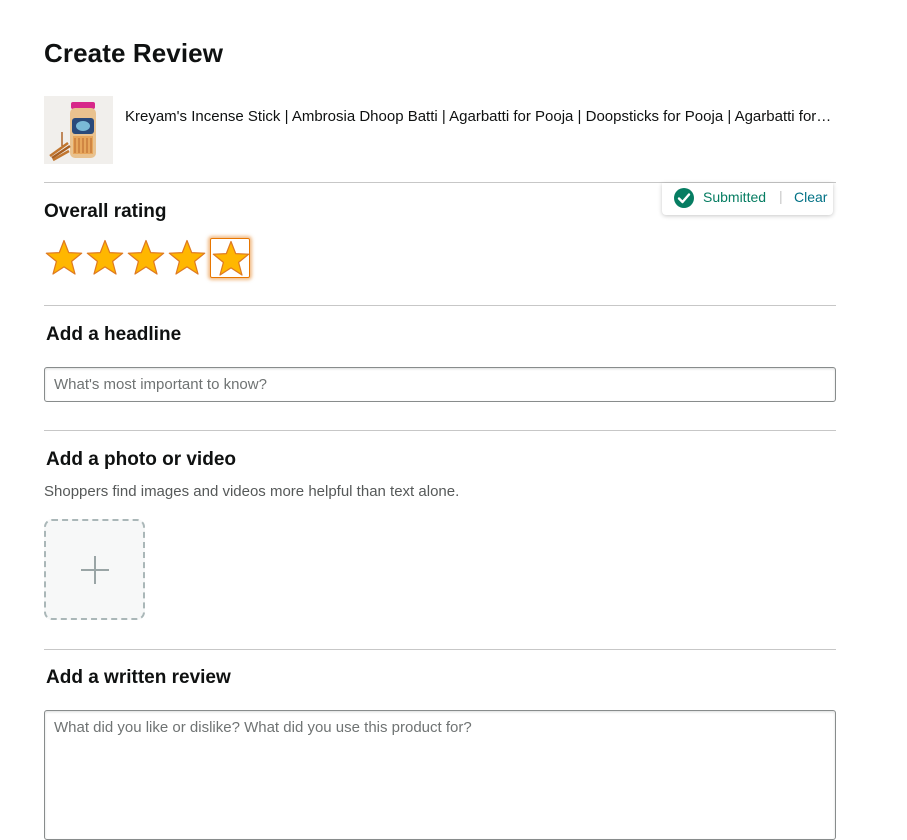 This screenshot has height=840, width=907. Describe the element at coordinates (810, 197) in the screenshot. I see `clear-rating-link: Clear` at that location.